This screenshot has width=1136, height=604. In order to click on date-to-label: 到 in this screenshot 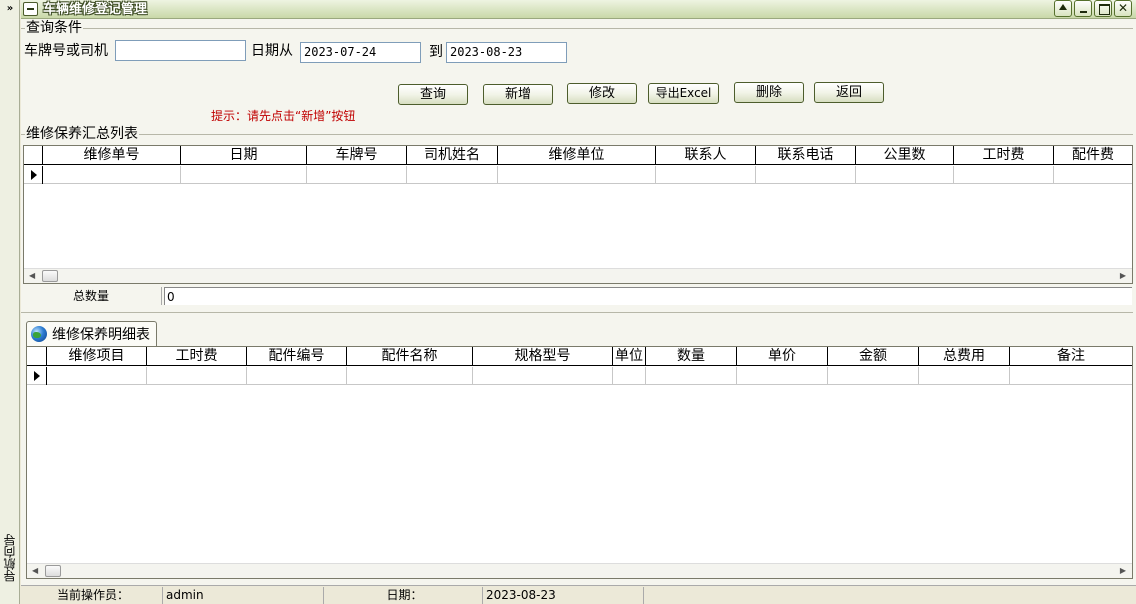, I will do `click(436, 52)`.